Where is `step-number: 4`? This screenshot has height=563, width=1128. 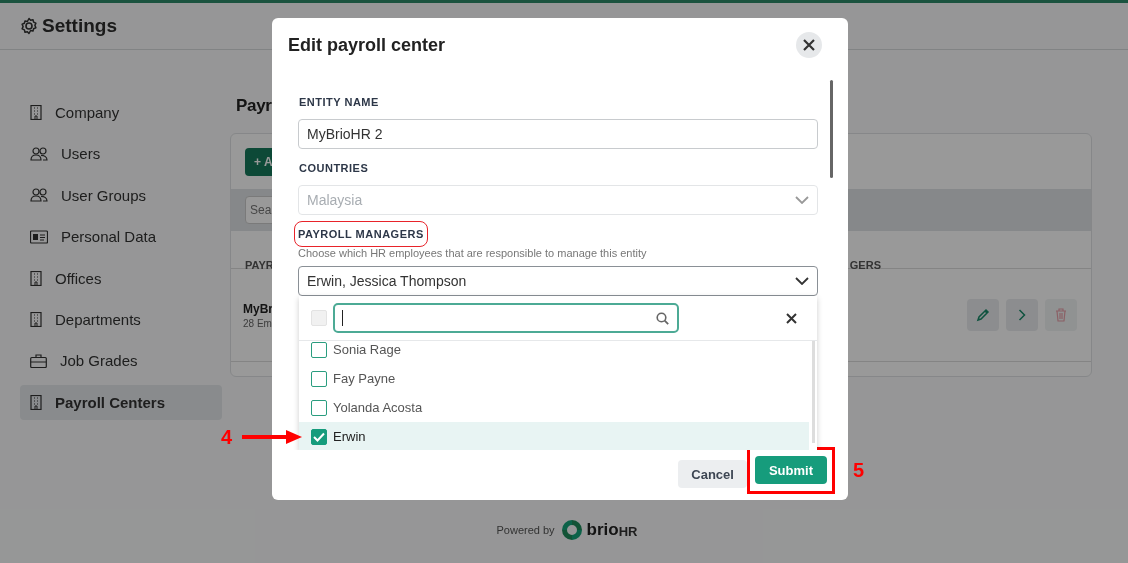 step-number: 4 is located at coordinates (227, 437).